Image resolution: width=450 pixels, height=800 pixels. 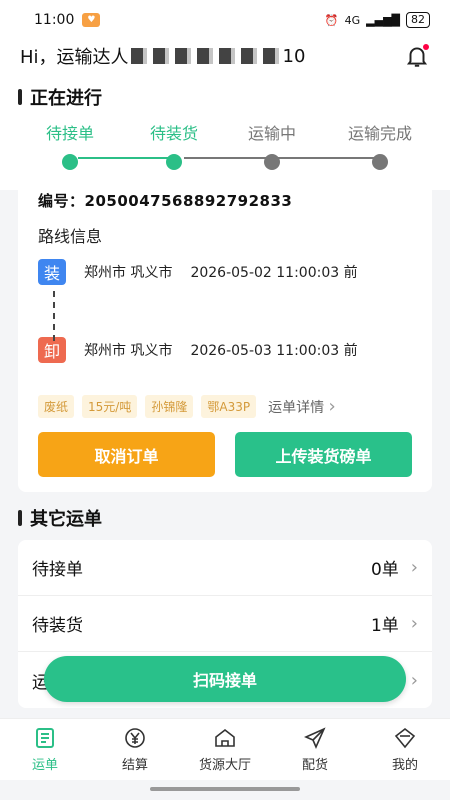 I want to click on step-completed: 运输完成, so click(x=380, y=145).